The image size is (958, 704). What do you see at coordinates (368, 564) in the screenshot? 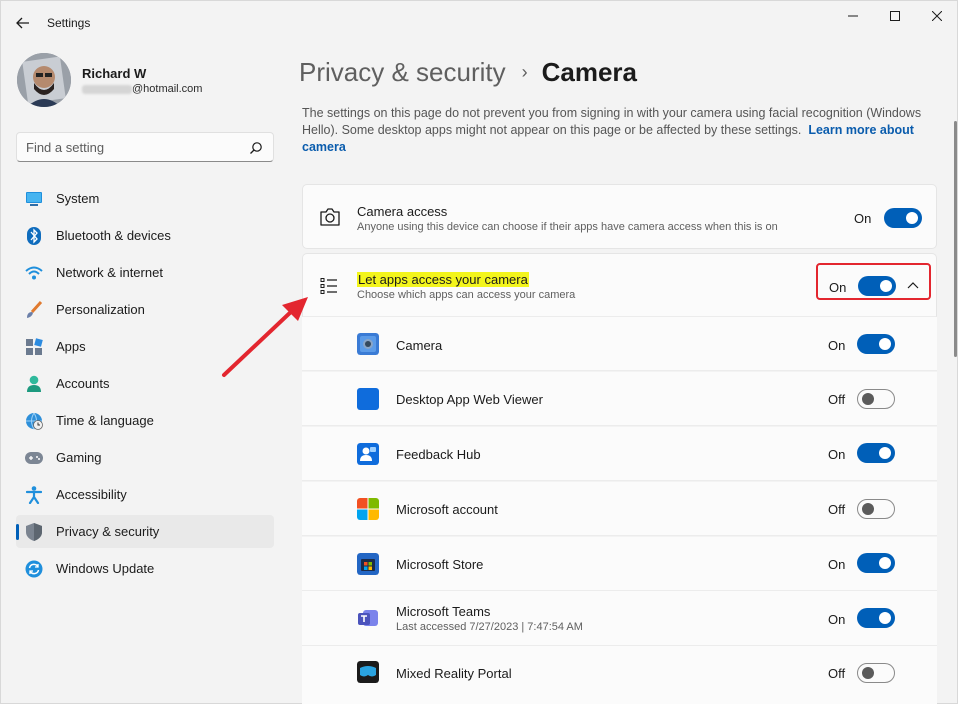
I see `microsoft-store-icon` at bounding box center [368, 564].